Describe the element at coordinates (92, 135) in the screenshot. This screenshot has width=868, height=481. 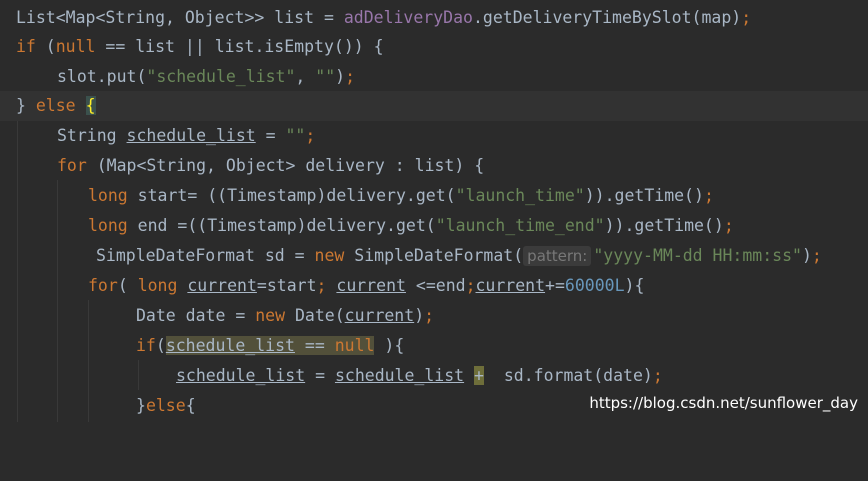
I see `code-token: String` at that location.